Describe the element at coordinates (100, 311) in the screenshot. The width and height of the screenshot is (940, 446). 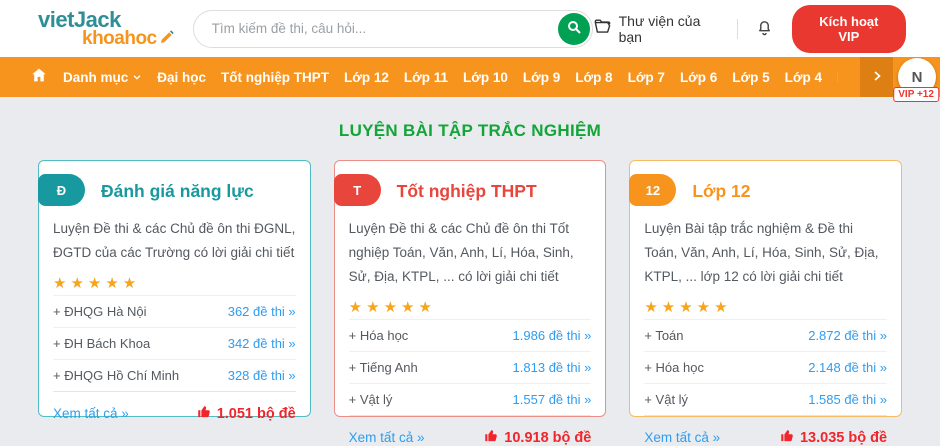
I see `subject-label: + ĐHQG Hà Nội` at that location.